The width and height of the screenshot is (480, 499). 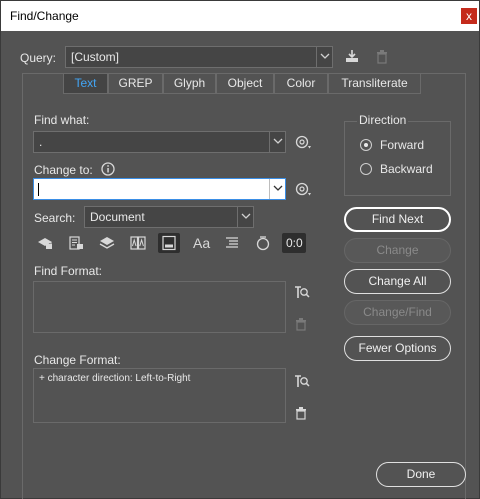 I want to click on tab-transliterate: Transliterate, so click(x=374, y=83).